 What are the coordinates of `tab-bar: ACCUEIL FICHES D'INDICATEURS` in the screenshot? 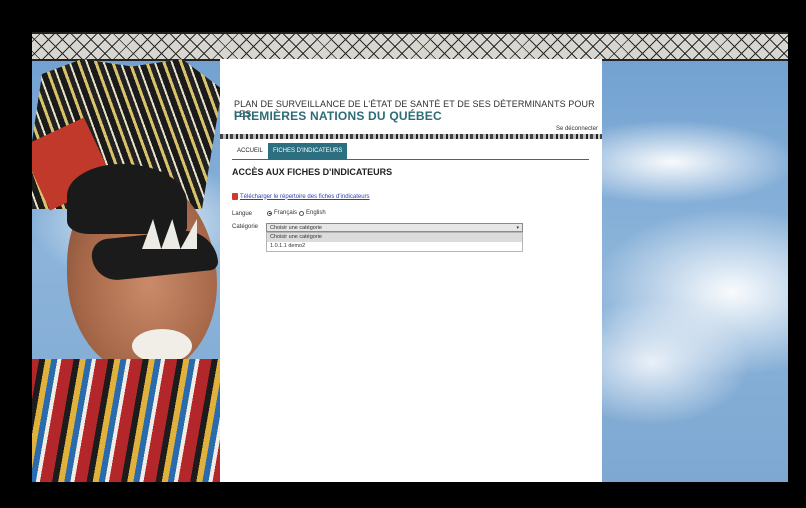 It's located at (290, 151).